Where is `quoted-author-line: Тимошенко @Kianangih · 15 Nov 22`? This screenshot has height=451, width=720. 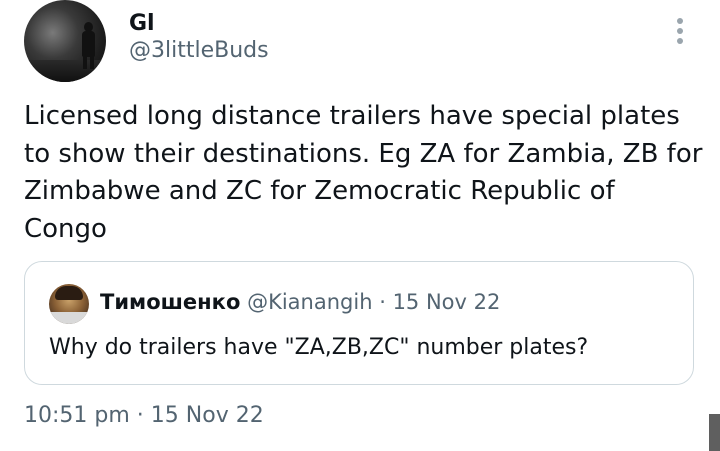
quoted-author-line: Тимошенко @Kianangih · 15 Nov 22 is located at coordinates (300, 302).